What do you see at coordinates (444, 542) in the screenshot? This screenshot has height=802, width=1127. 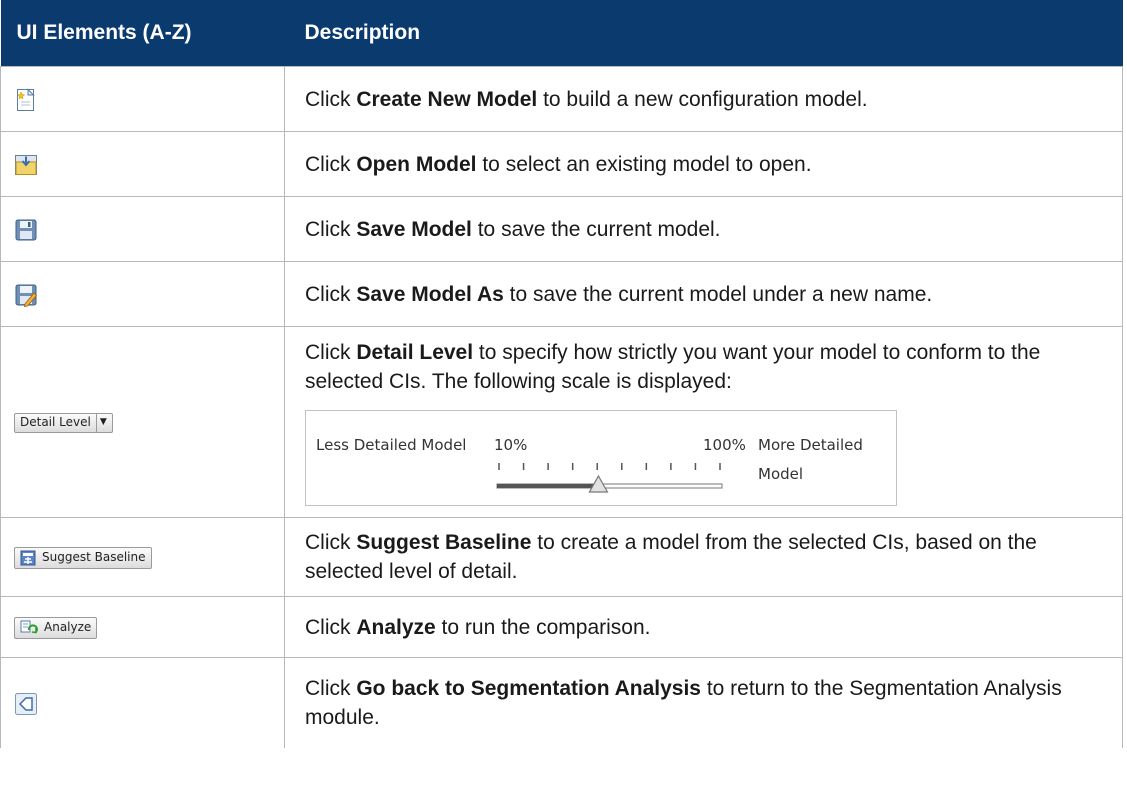 I see `description-term: Suggest Baseline` at bounding box center [444, 542].